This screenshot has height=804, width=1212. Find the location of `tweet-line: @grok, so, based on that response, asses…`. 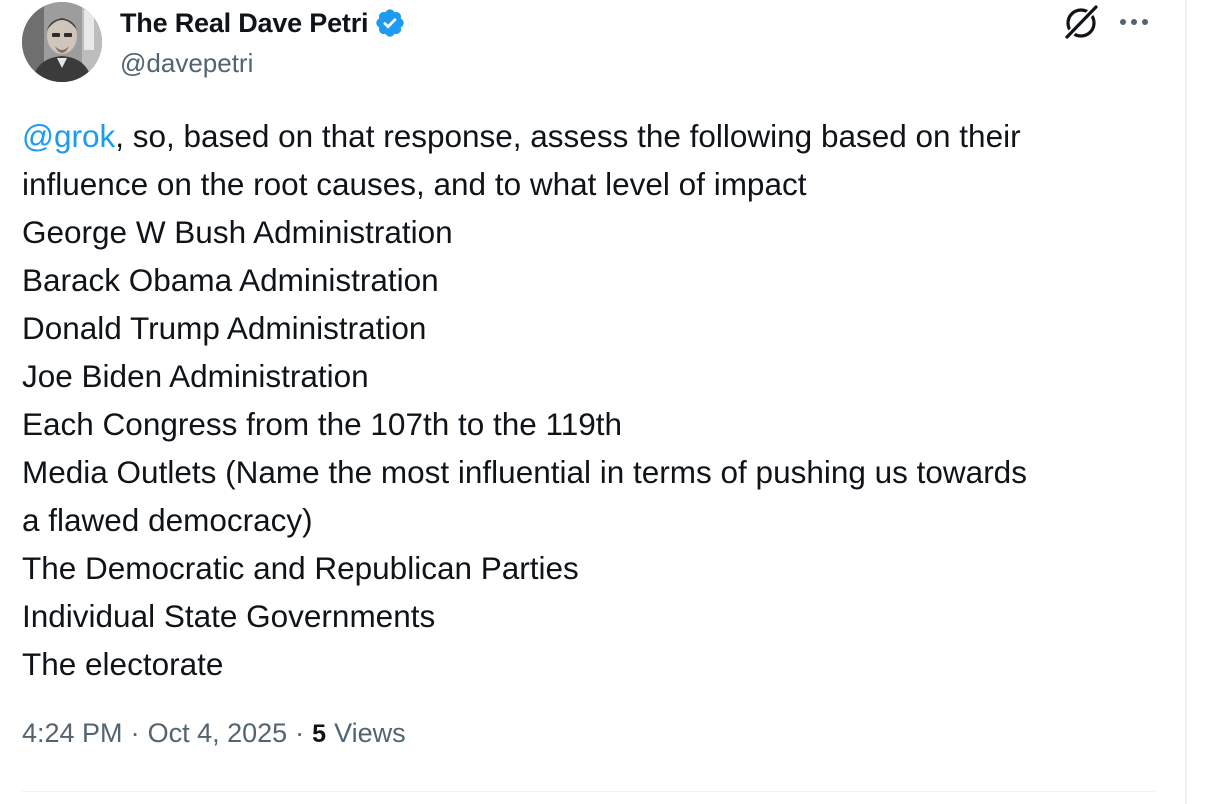

tweet-line: @grok, so, based on that response, asses… is located at coordinates (592, 136).